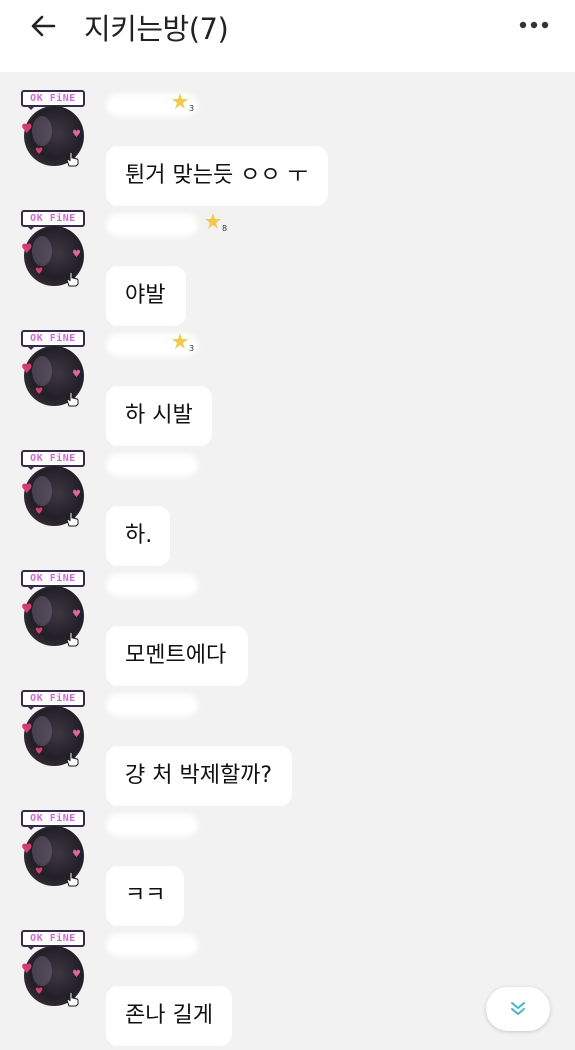  I want to click on level-number: 8, so click(224, 228).